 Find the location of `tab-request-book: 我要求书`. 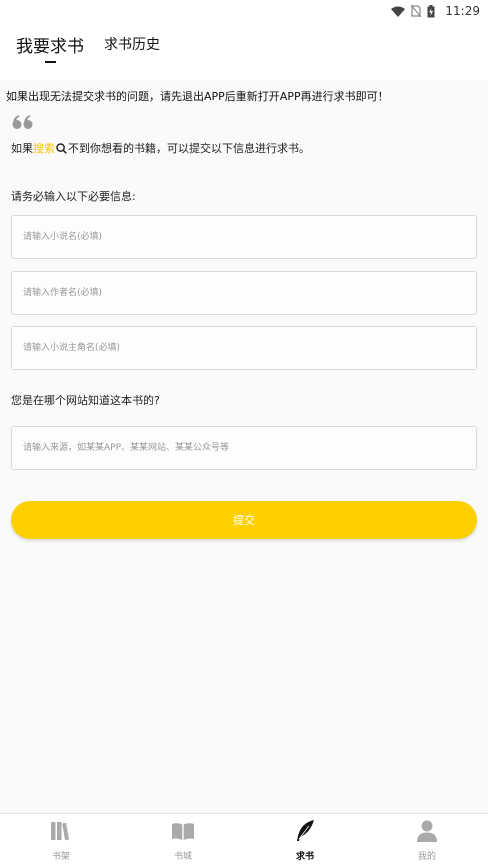

tab-request-book: 我要求书 is located at coordinates (50, 44).